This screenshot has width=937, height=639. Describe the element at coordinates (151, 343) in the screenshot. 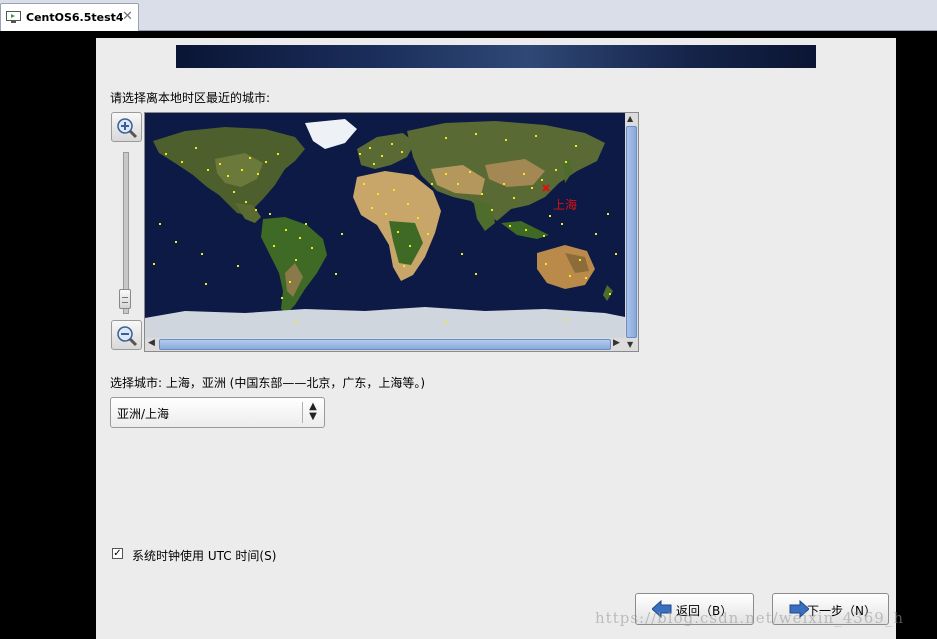

I see `scroll-left-icon: ◀` at that location.